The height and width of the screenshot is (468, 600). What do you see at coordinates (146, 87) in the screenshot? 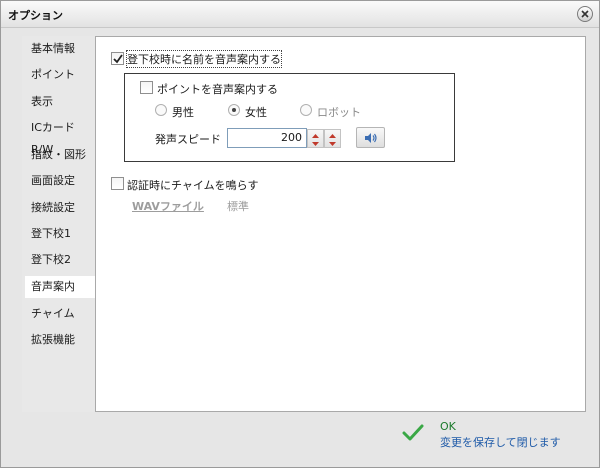
I see `announce-points-checkbox` at bounding box center [146, 87].